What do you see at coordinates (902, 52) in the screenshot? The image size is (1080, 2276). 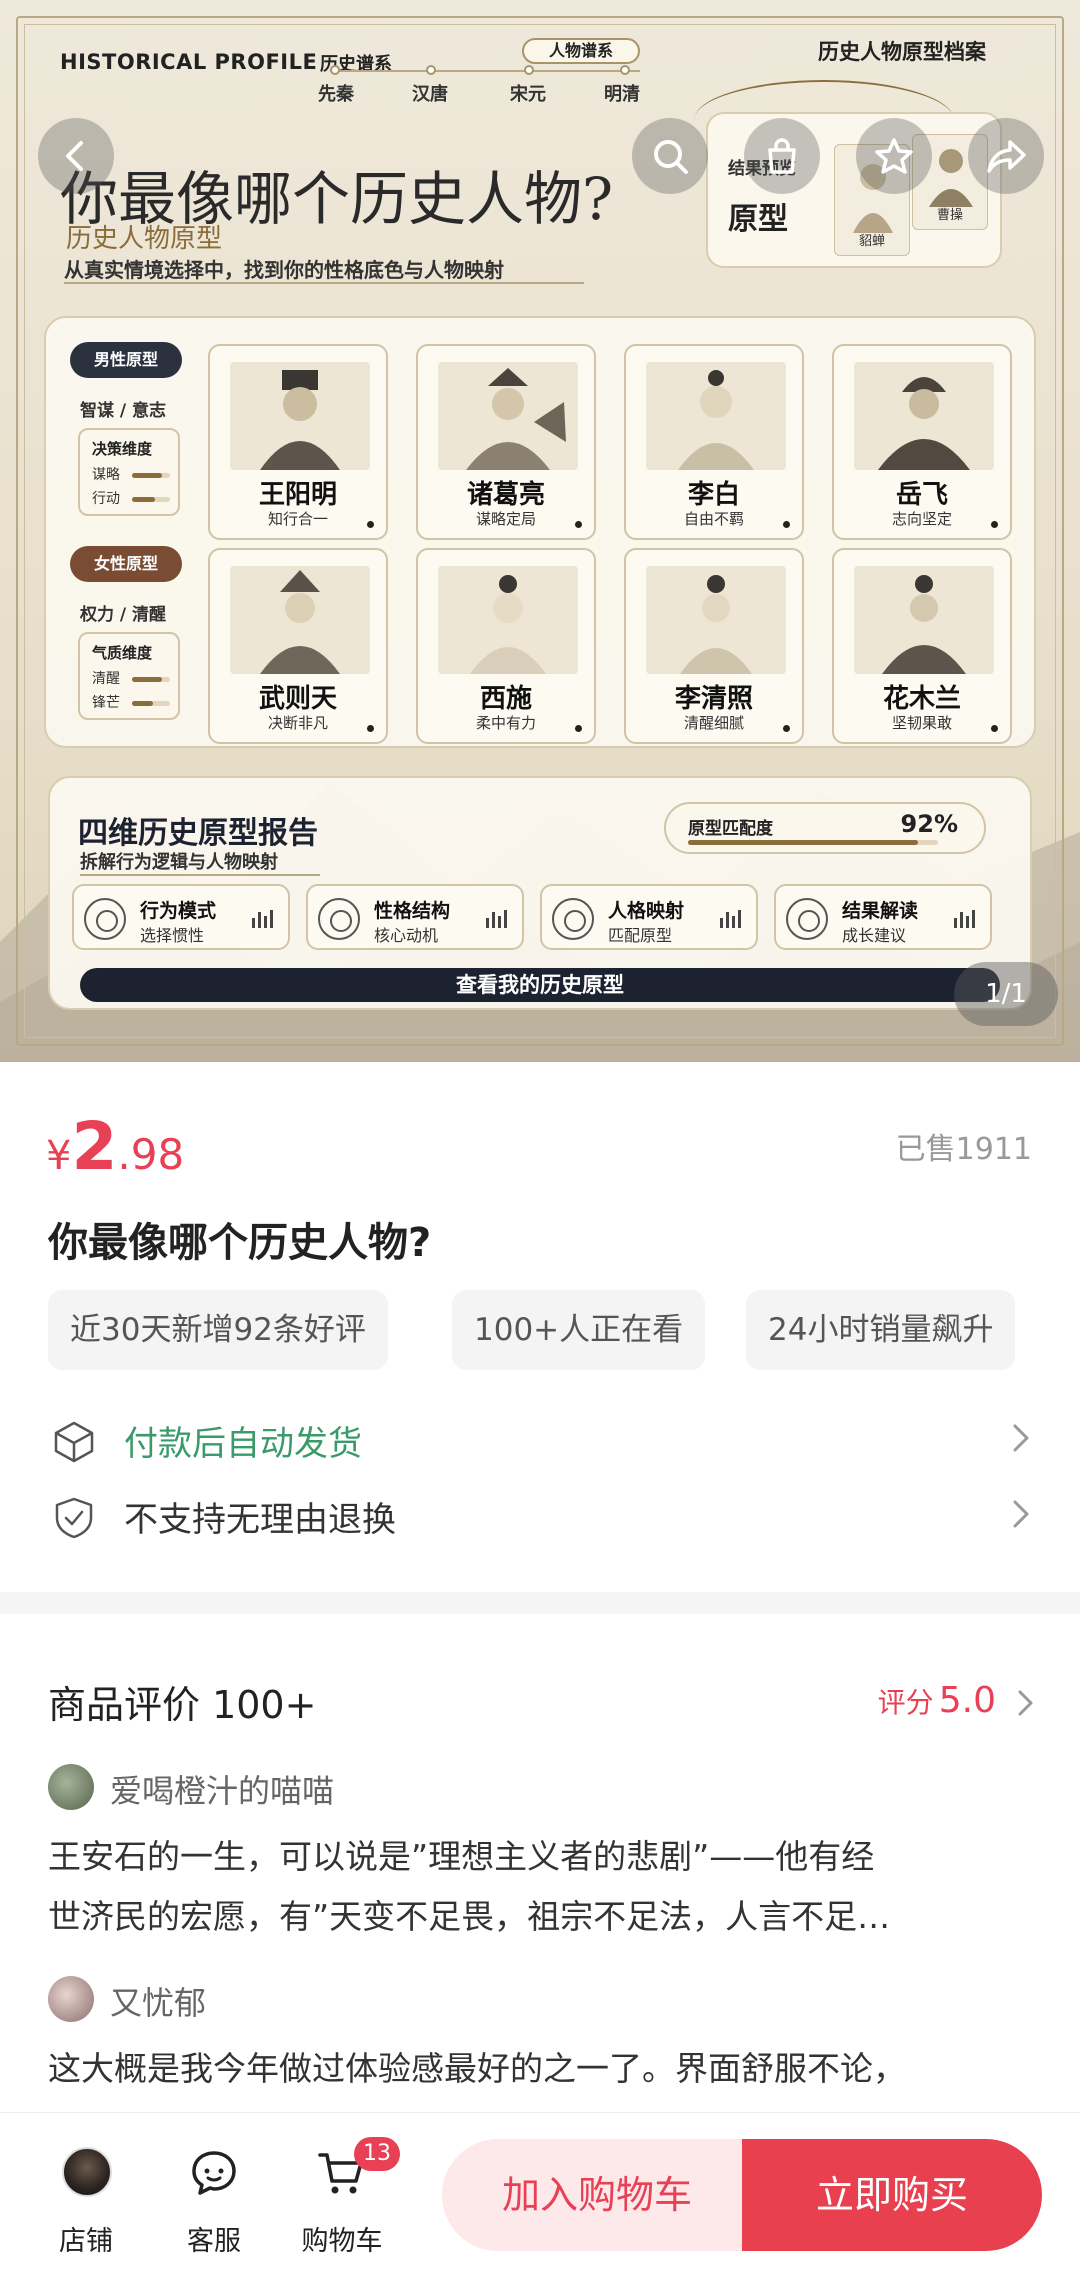 I see `archive-title: 历史人物原型档案` at bounding box center [902, 52].